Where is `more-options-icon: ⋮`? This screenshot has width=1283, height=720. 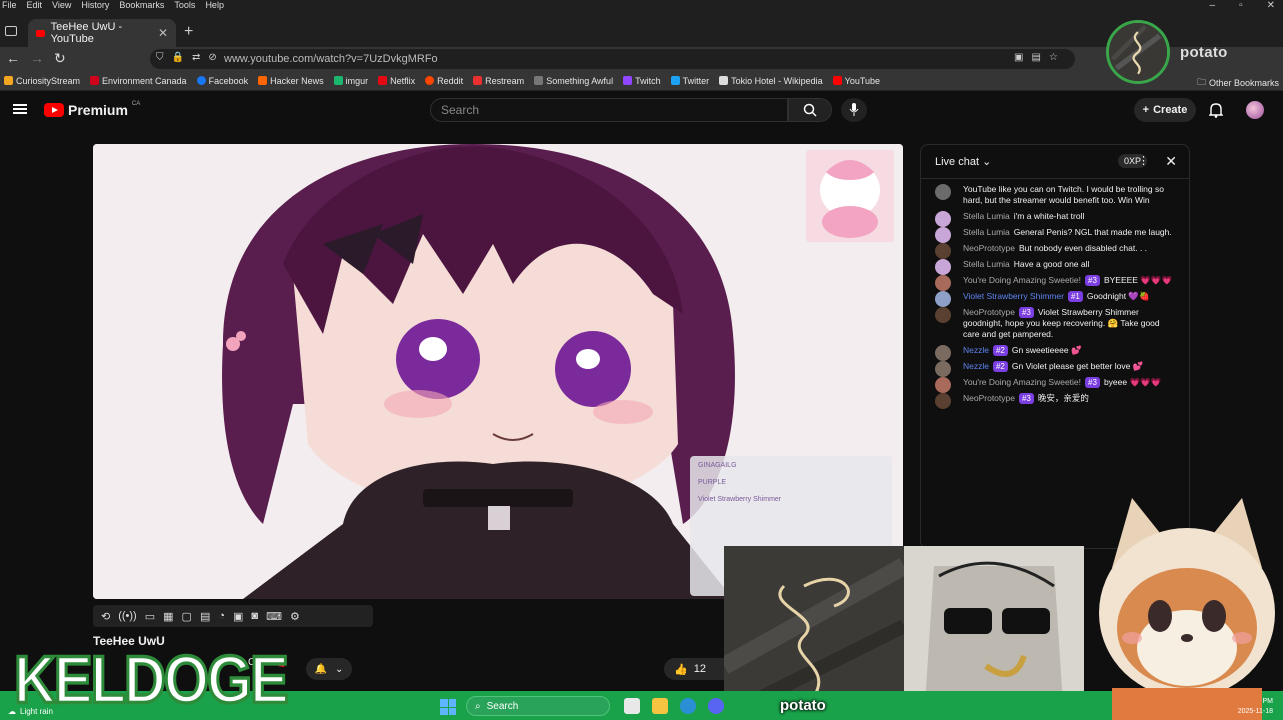 more-options-icon: ⋮ is located at coordinates (1143, 160).